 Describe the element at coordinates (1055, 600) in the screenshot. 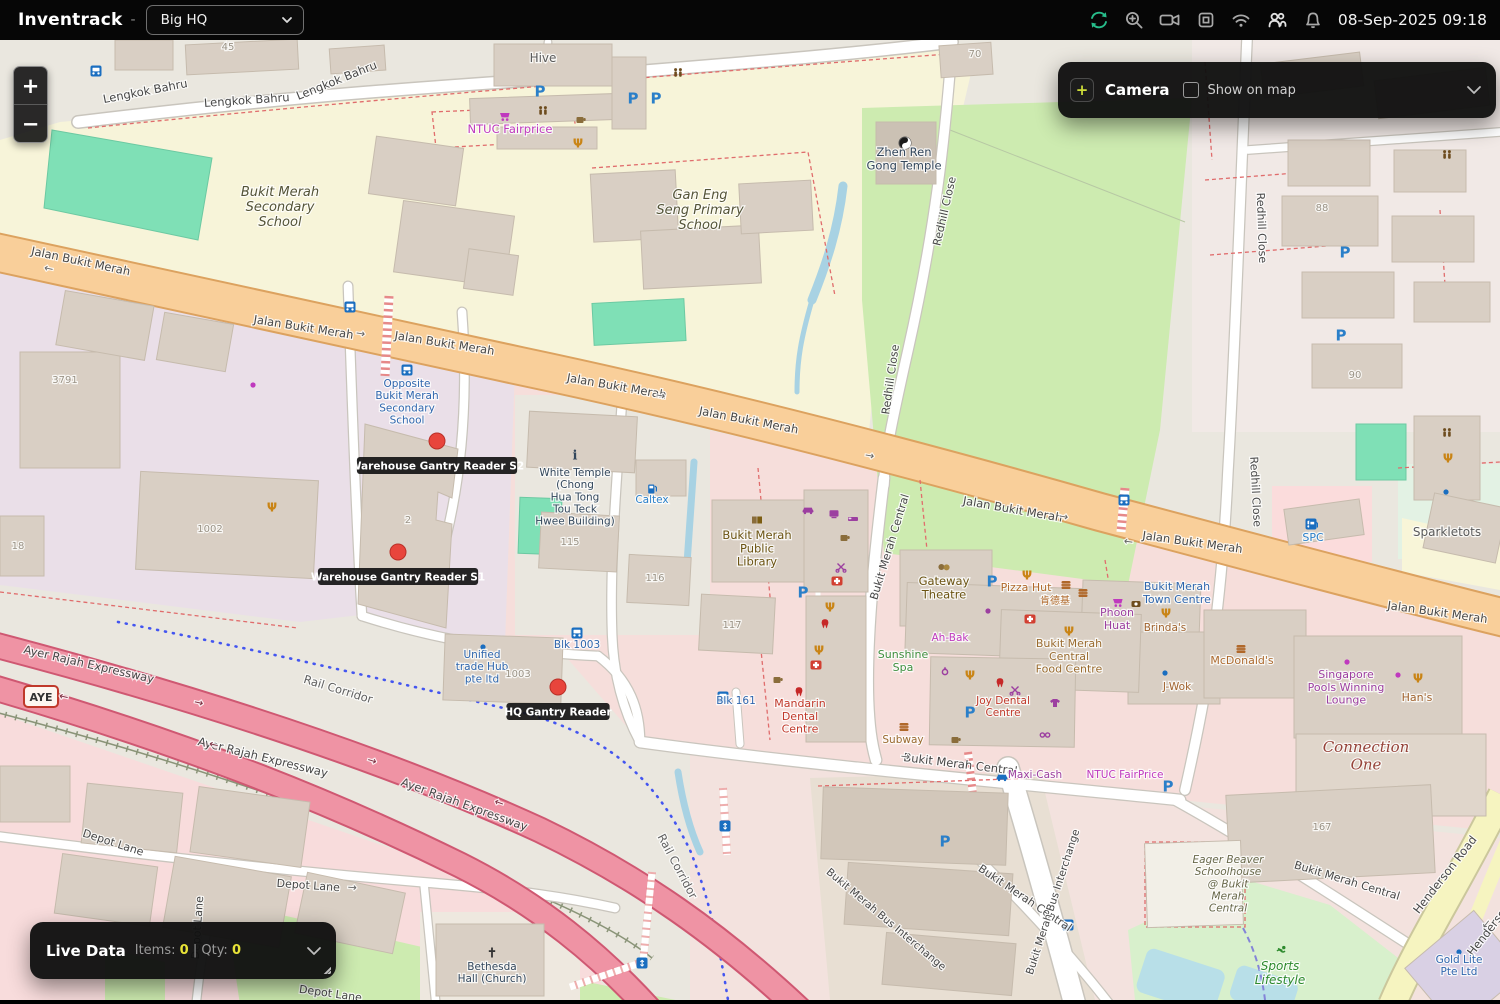

I see `map-label: 肯德基` at that location.